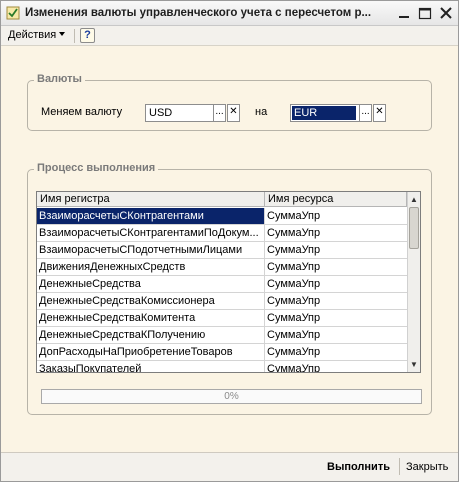 The image size is (459, 482). What do you see at coordinates (414, 228) in the screenshot?
I see `scroll-thumb` at bounding box center [414, 228].